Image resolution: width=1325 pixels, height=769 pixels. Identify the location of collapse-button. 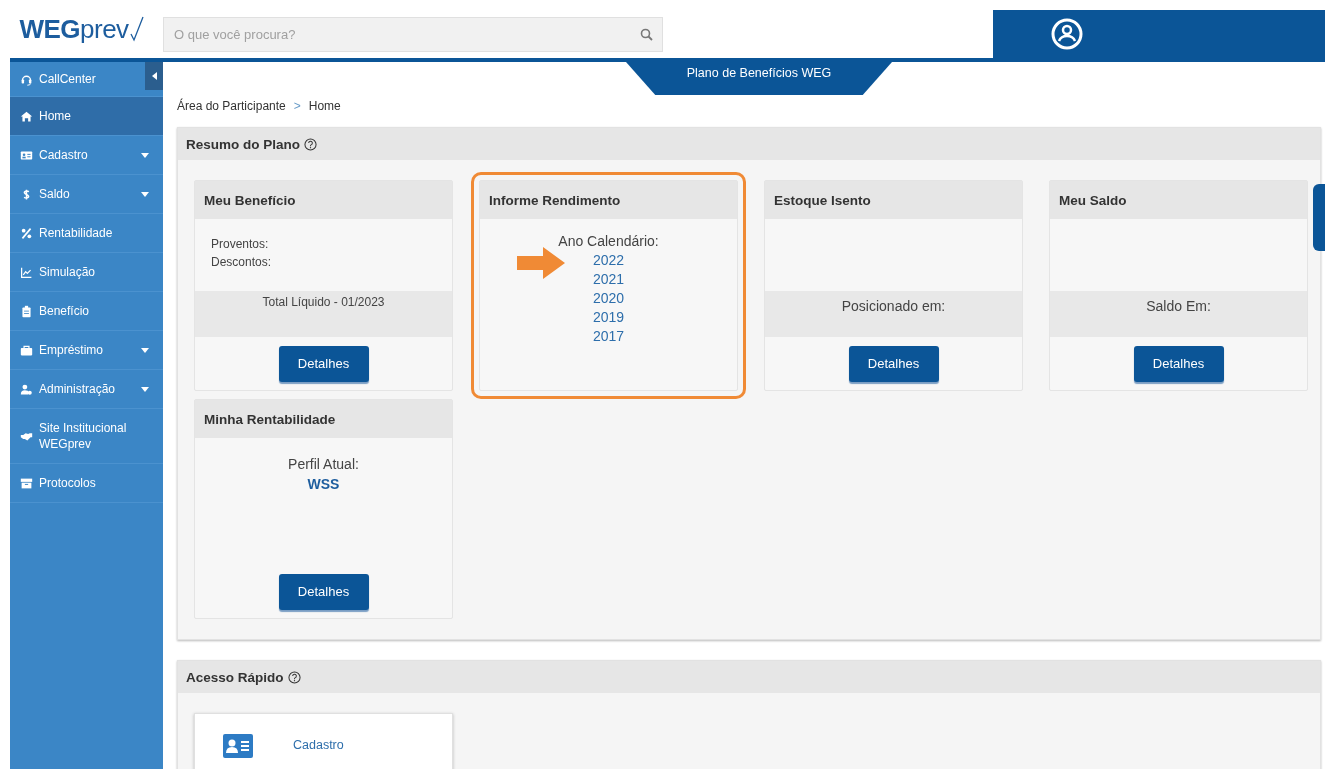
(154, 76).